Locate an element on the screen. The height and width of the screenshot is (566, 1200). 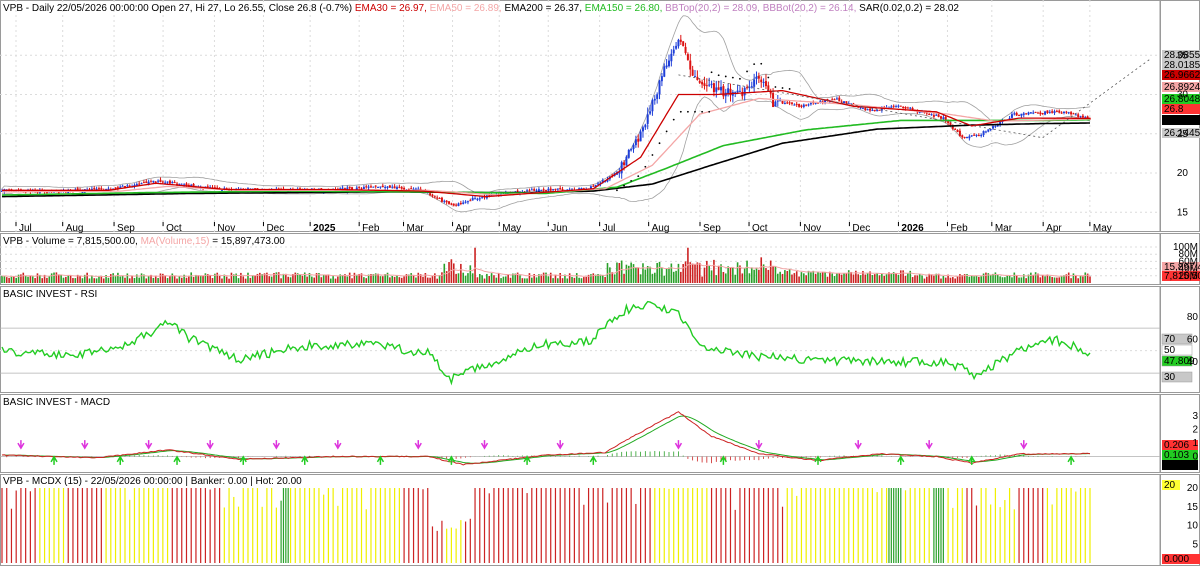
month-label-11: Jun is located at coordinates (559, 228).